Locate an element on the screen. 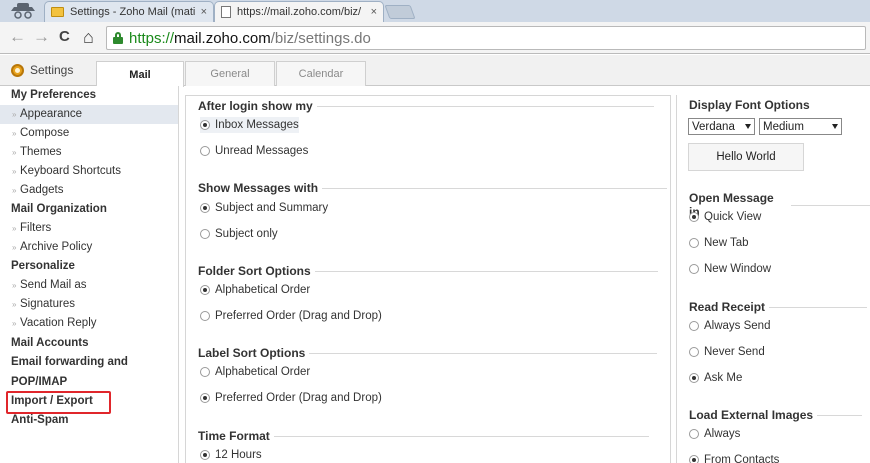 This screenshot has height=463, width=870. back-button: ← is located at coordinates (17, 37).